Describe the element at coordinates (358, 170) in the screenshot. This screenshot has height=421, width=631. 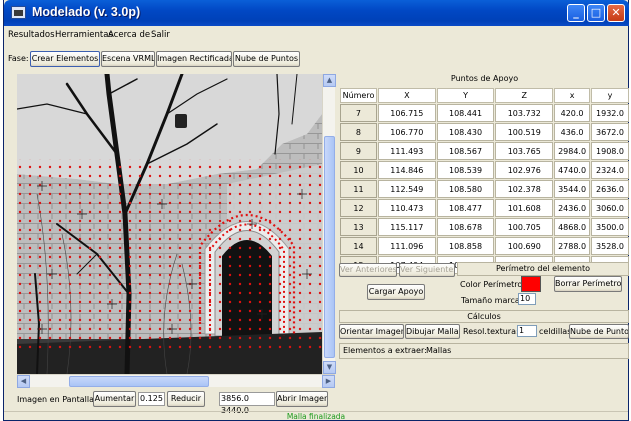
I see `row-number-cell: 10` at that location.